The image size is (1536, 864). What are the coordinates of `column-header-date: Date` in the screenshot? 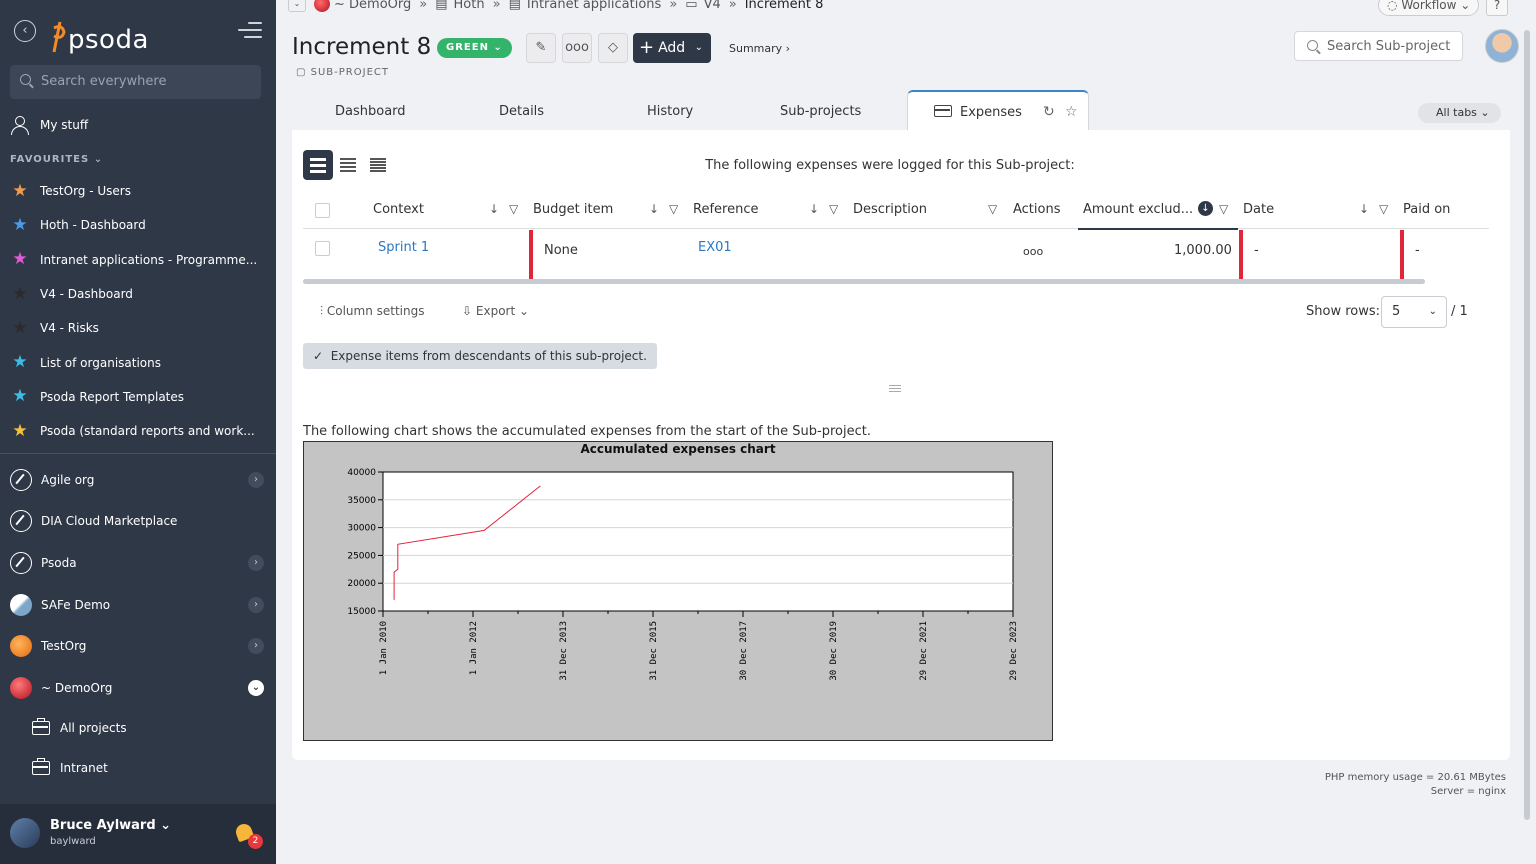 It's located at (1258, 209).